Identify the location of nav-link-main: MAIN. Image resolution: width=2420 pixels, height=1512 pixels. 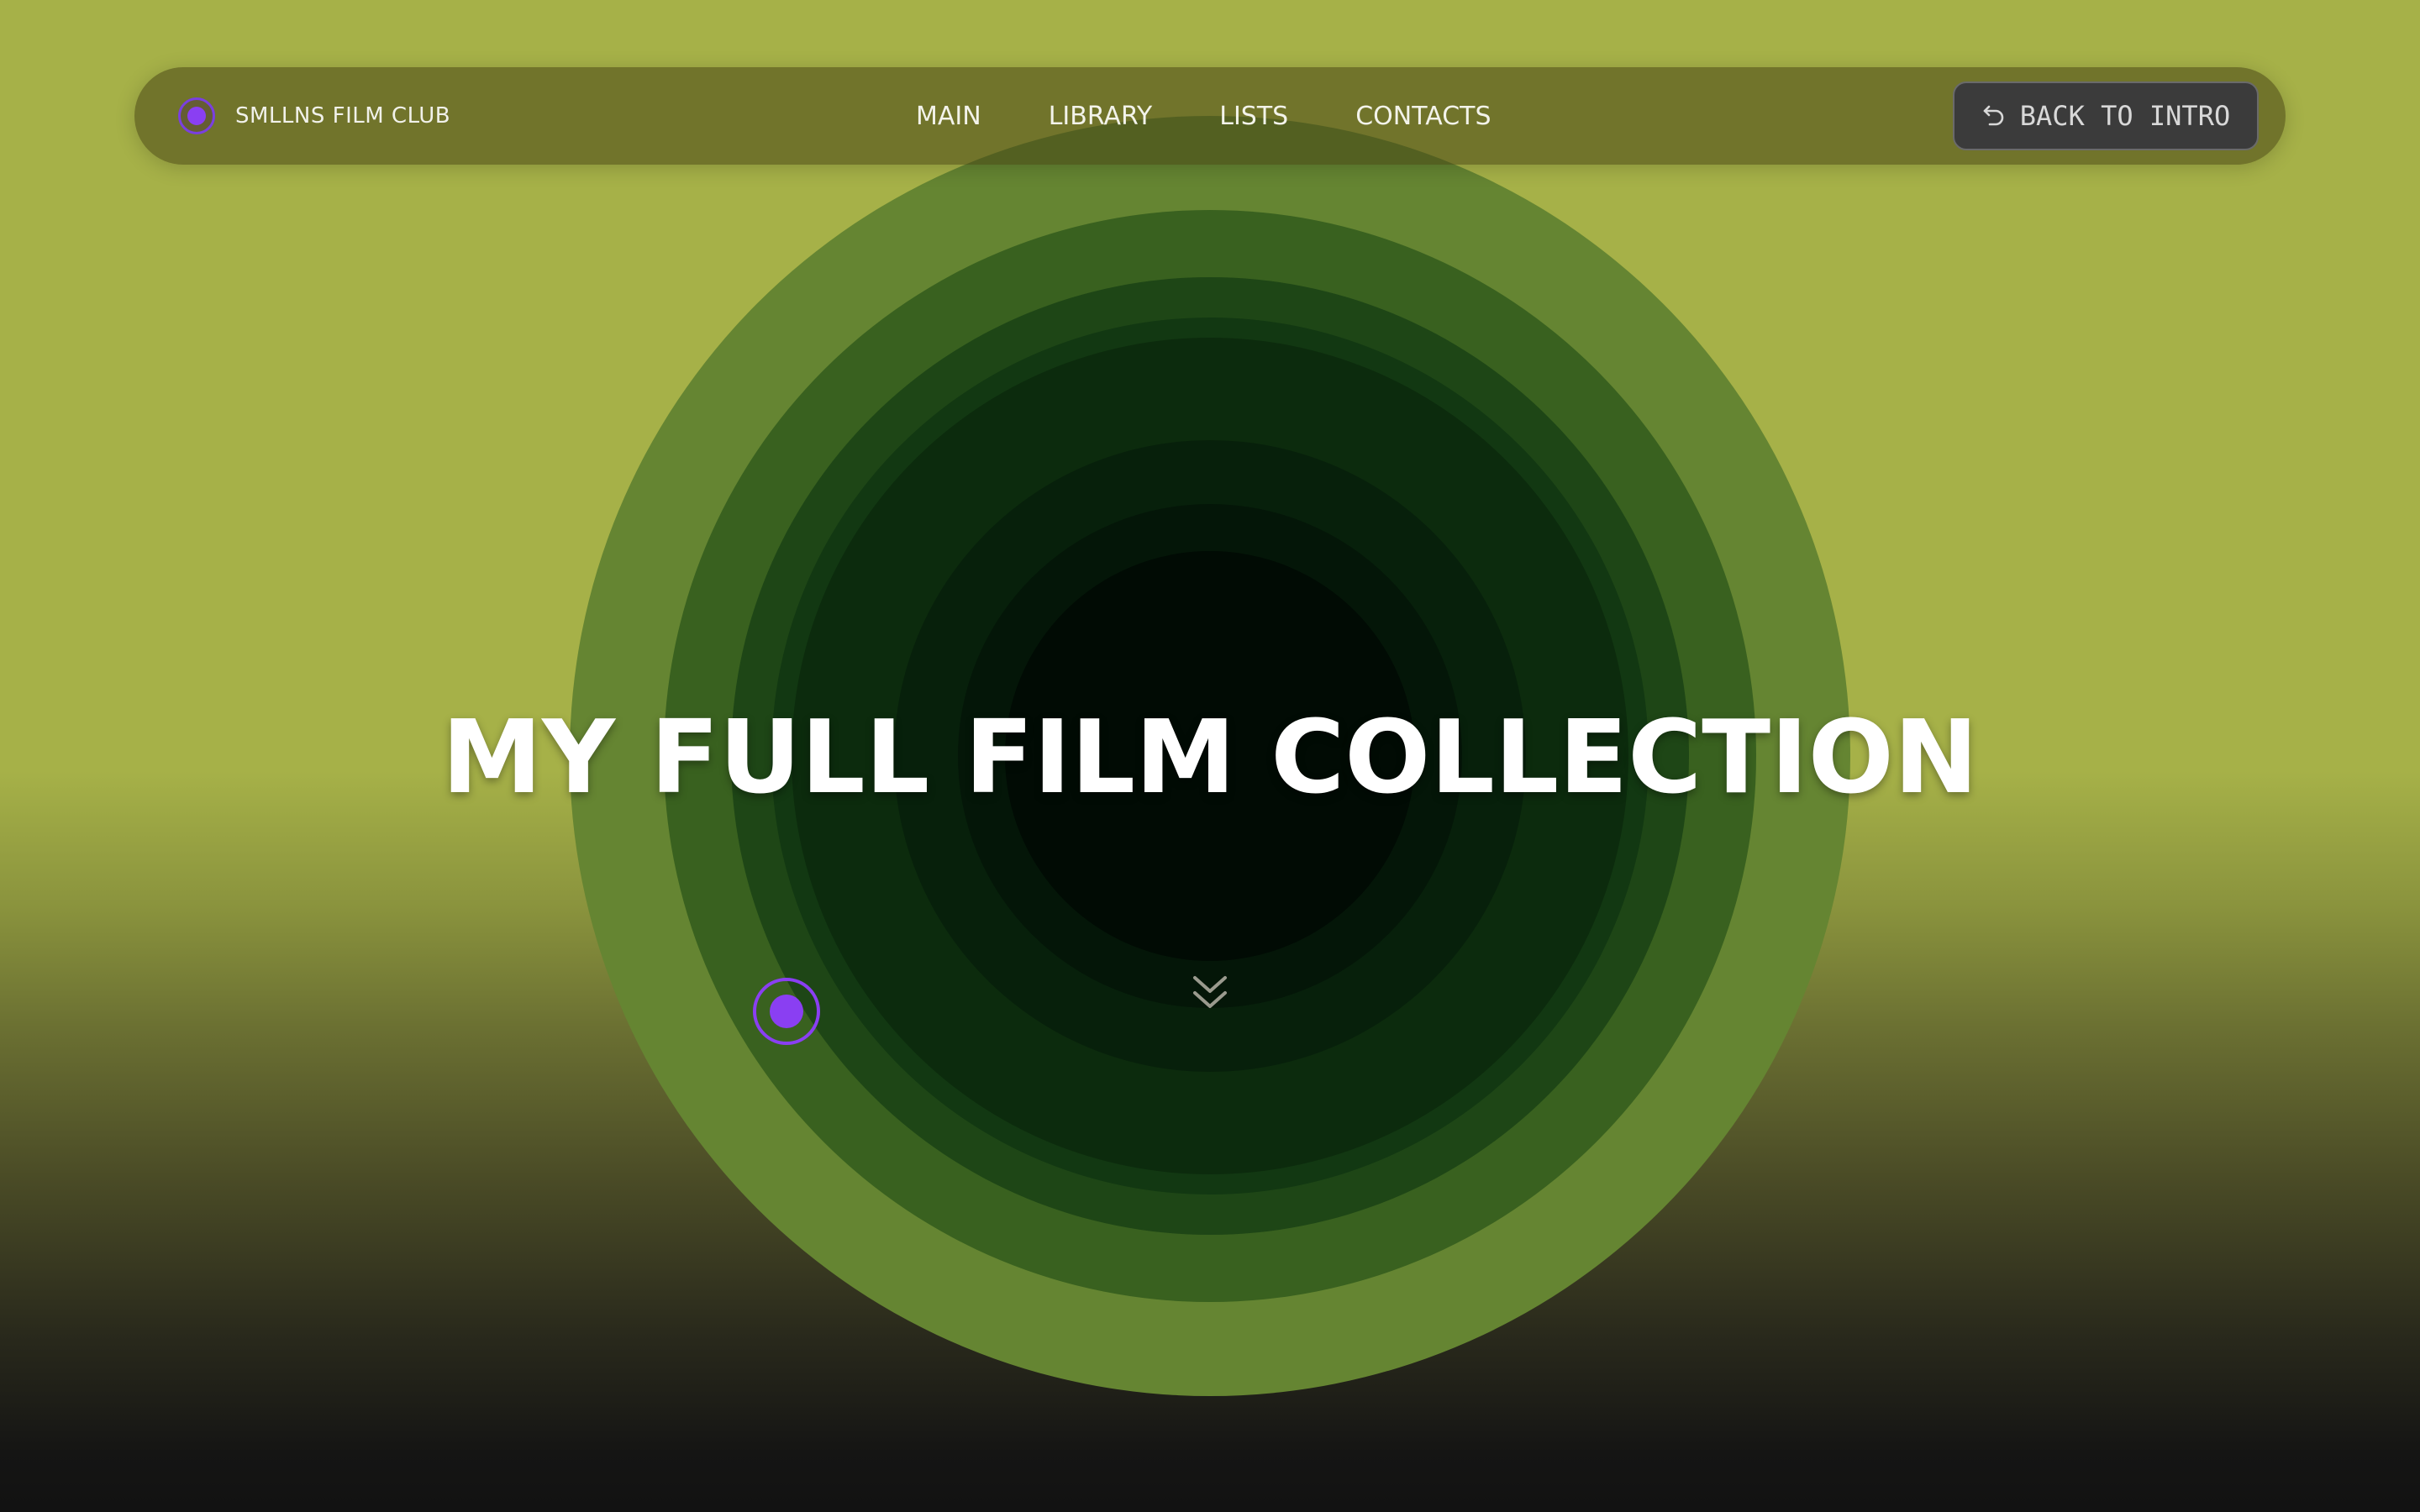
(948, 116).